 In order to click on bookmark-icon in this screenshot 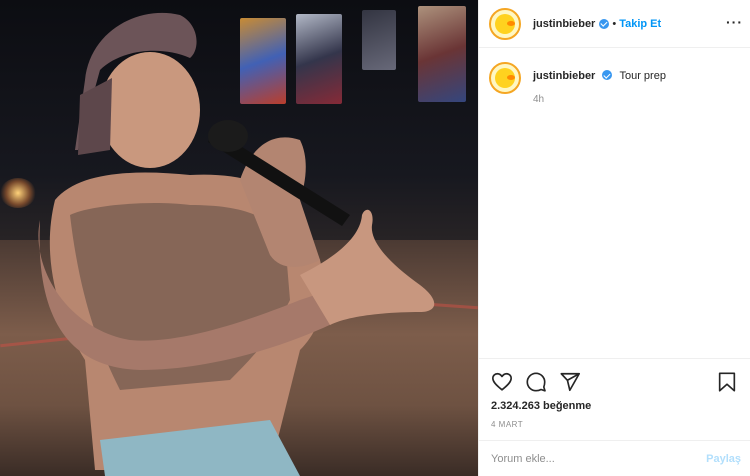, I will do `click(727, 382)`.